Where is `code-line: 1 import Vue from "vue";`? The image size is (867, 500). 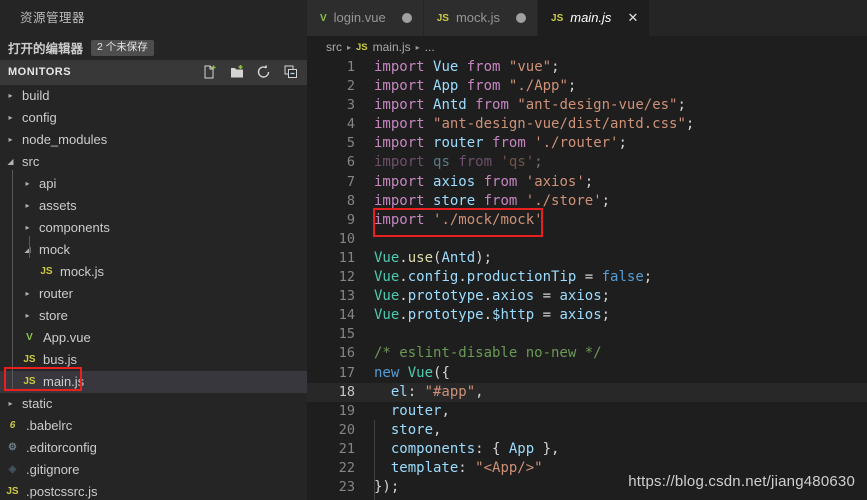
code-line: 1 import Vue from "vue"; is located at coordinates (587, 67).